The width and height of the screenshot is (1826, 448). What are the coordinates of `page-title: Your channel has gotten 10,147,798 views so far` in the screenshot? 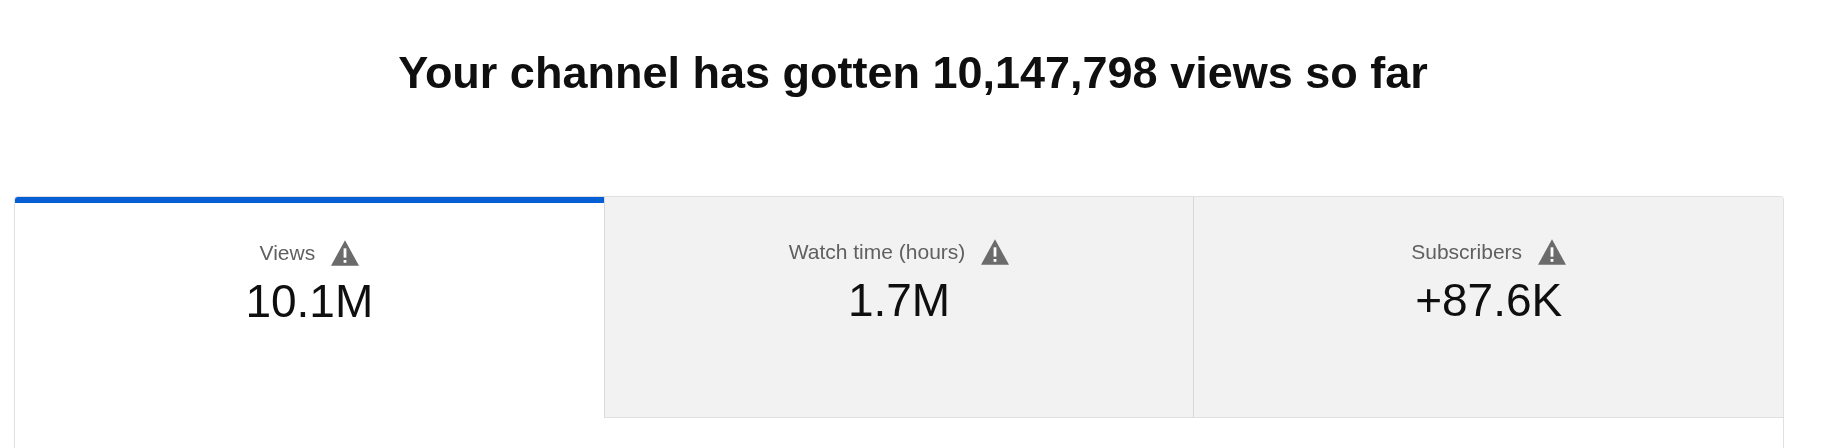 It's located at (913, 73).